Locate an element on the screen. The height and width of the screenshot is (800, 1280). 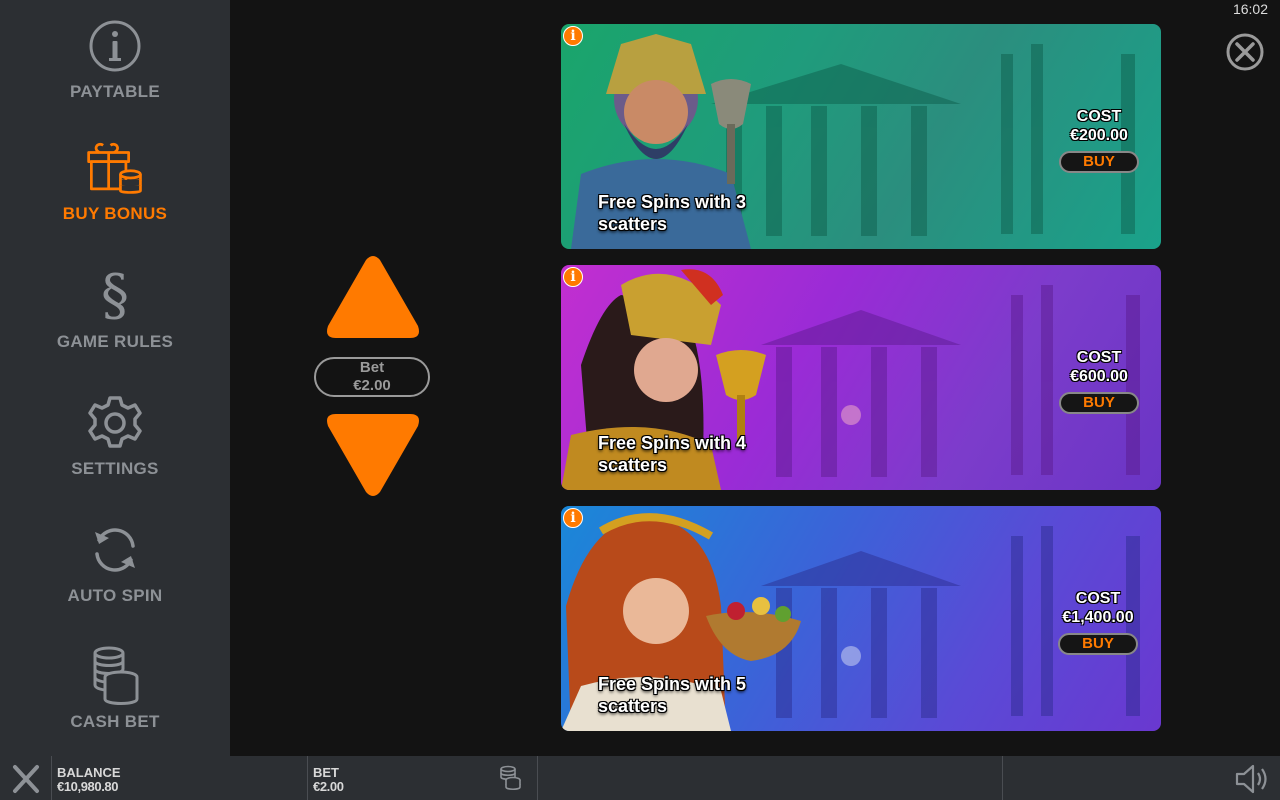
cost-block: COST €200.00 BUY is located at coordinates (1099, 140).